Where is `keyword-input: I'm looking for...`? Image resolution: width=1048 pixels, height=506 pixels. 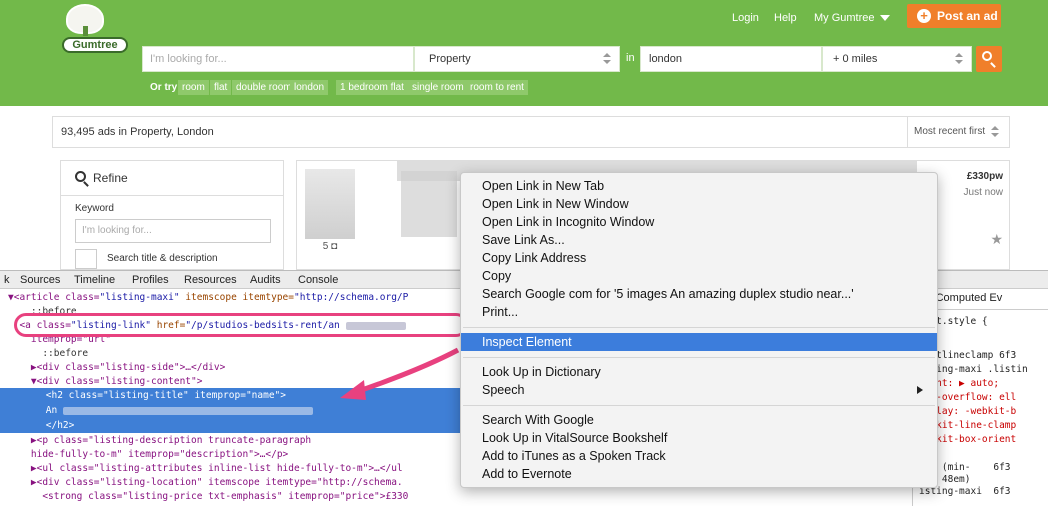 keyword-input: I'm looking for... is located at coordinates (173, 231).